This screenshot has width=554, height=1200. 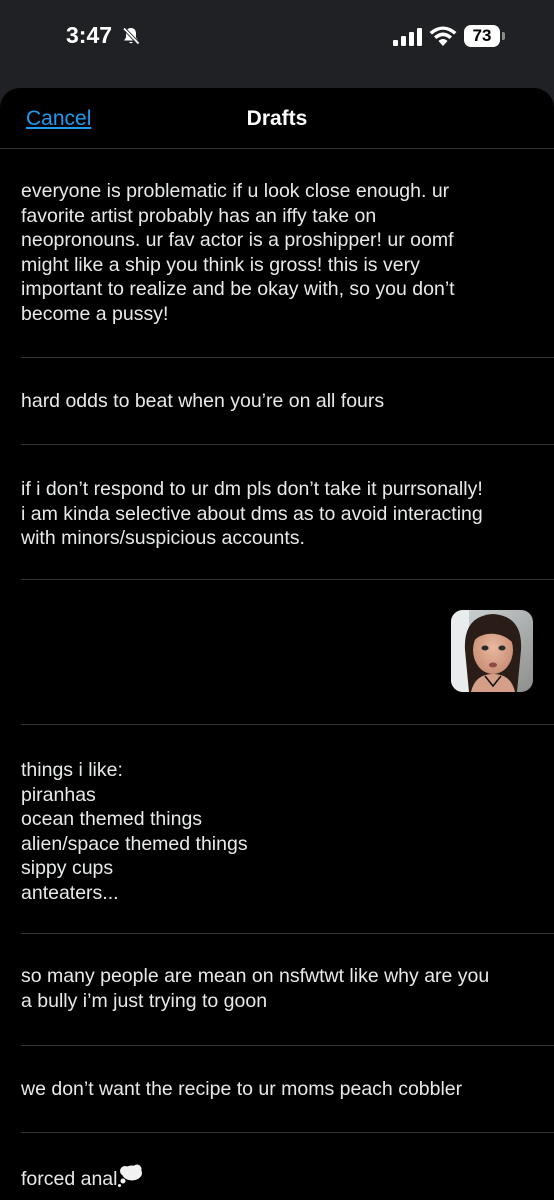 I want to click on battery-nub, so click(x=503, y=36).